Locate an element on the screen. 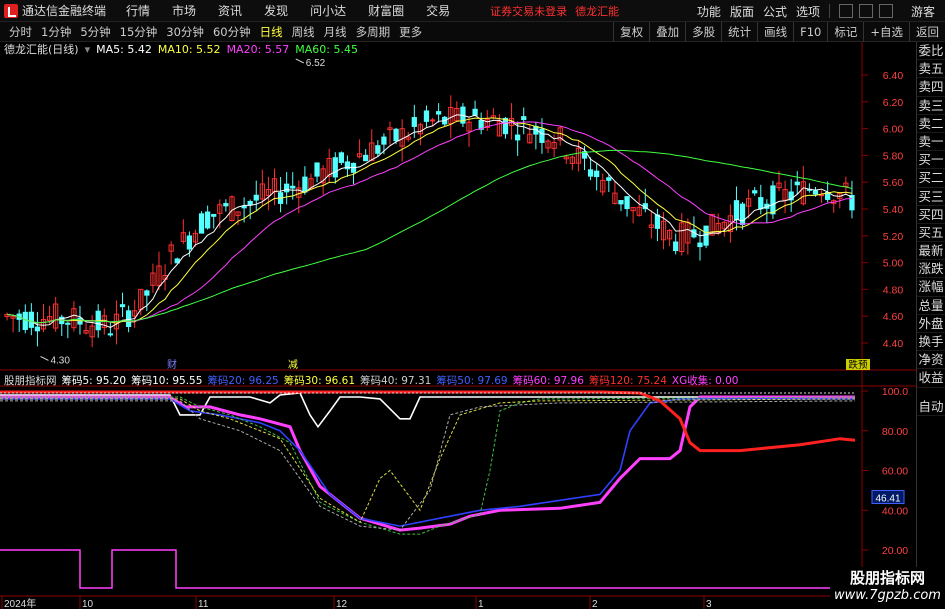 The width and height of the screenshot is (945, 609). divider is located at coordinates (829, 11).